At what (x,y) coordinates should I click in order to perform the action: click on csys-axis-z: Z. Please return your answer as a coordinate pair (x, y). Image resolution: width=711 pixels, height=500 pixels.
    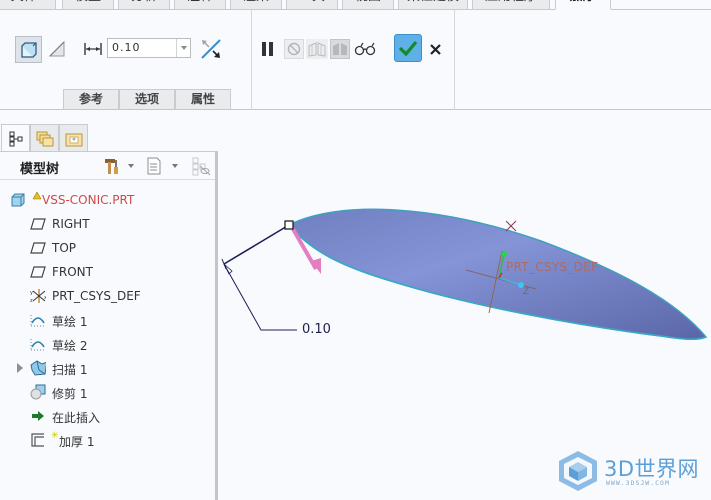
    Looking at the image, I should click on (526, 292).